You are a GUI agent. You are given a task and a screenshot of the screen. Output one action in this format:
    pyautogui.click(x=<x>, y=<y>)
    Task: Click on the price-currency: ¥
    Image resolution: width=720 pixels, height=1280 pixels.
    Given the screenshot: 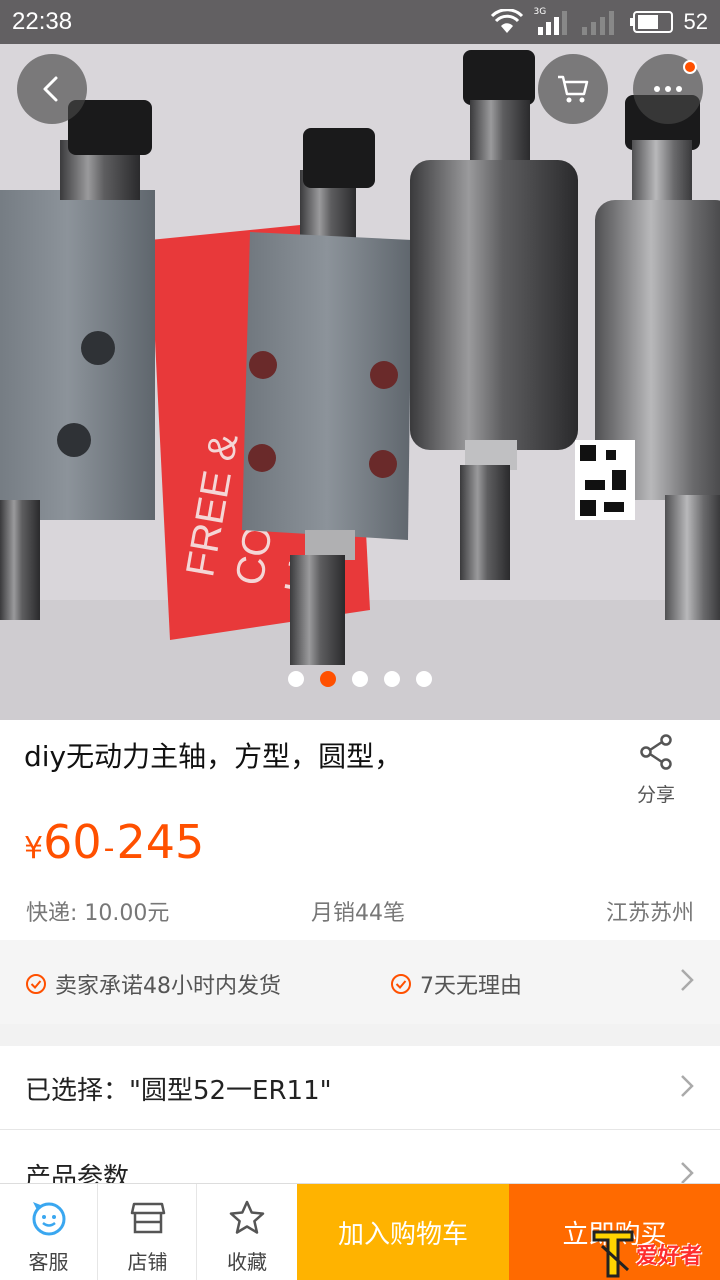 What is the action you would take?
    pyautogui.click(x=34, y=848)
    